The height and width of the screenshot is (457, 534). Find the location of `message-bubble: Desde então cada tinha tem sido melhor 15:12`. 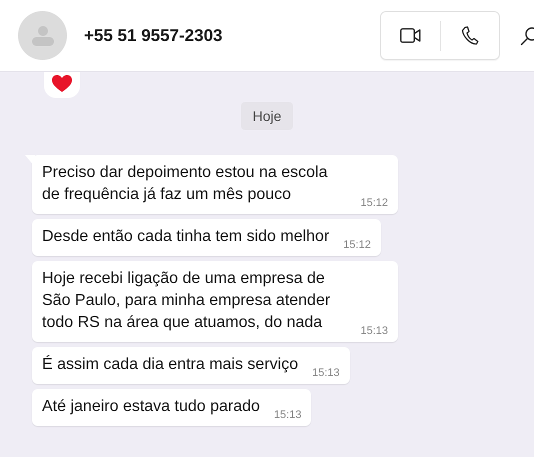

message-bubble: Desde então cada tinha tem sido melhor 15:12 is located at coordinates (206, 237).